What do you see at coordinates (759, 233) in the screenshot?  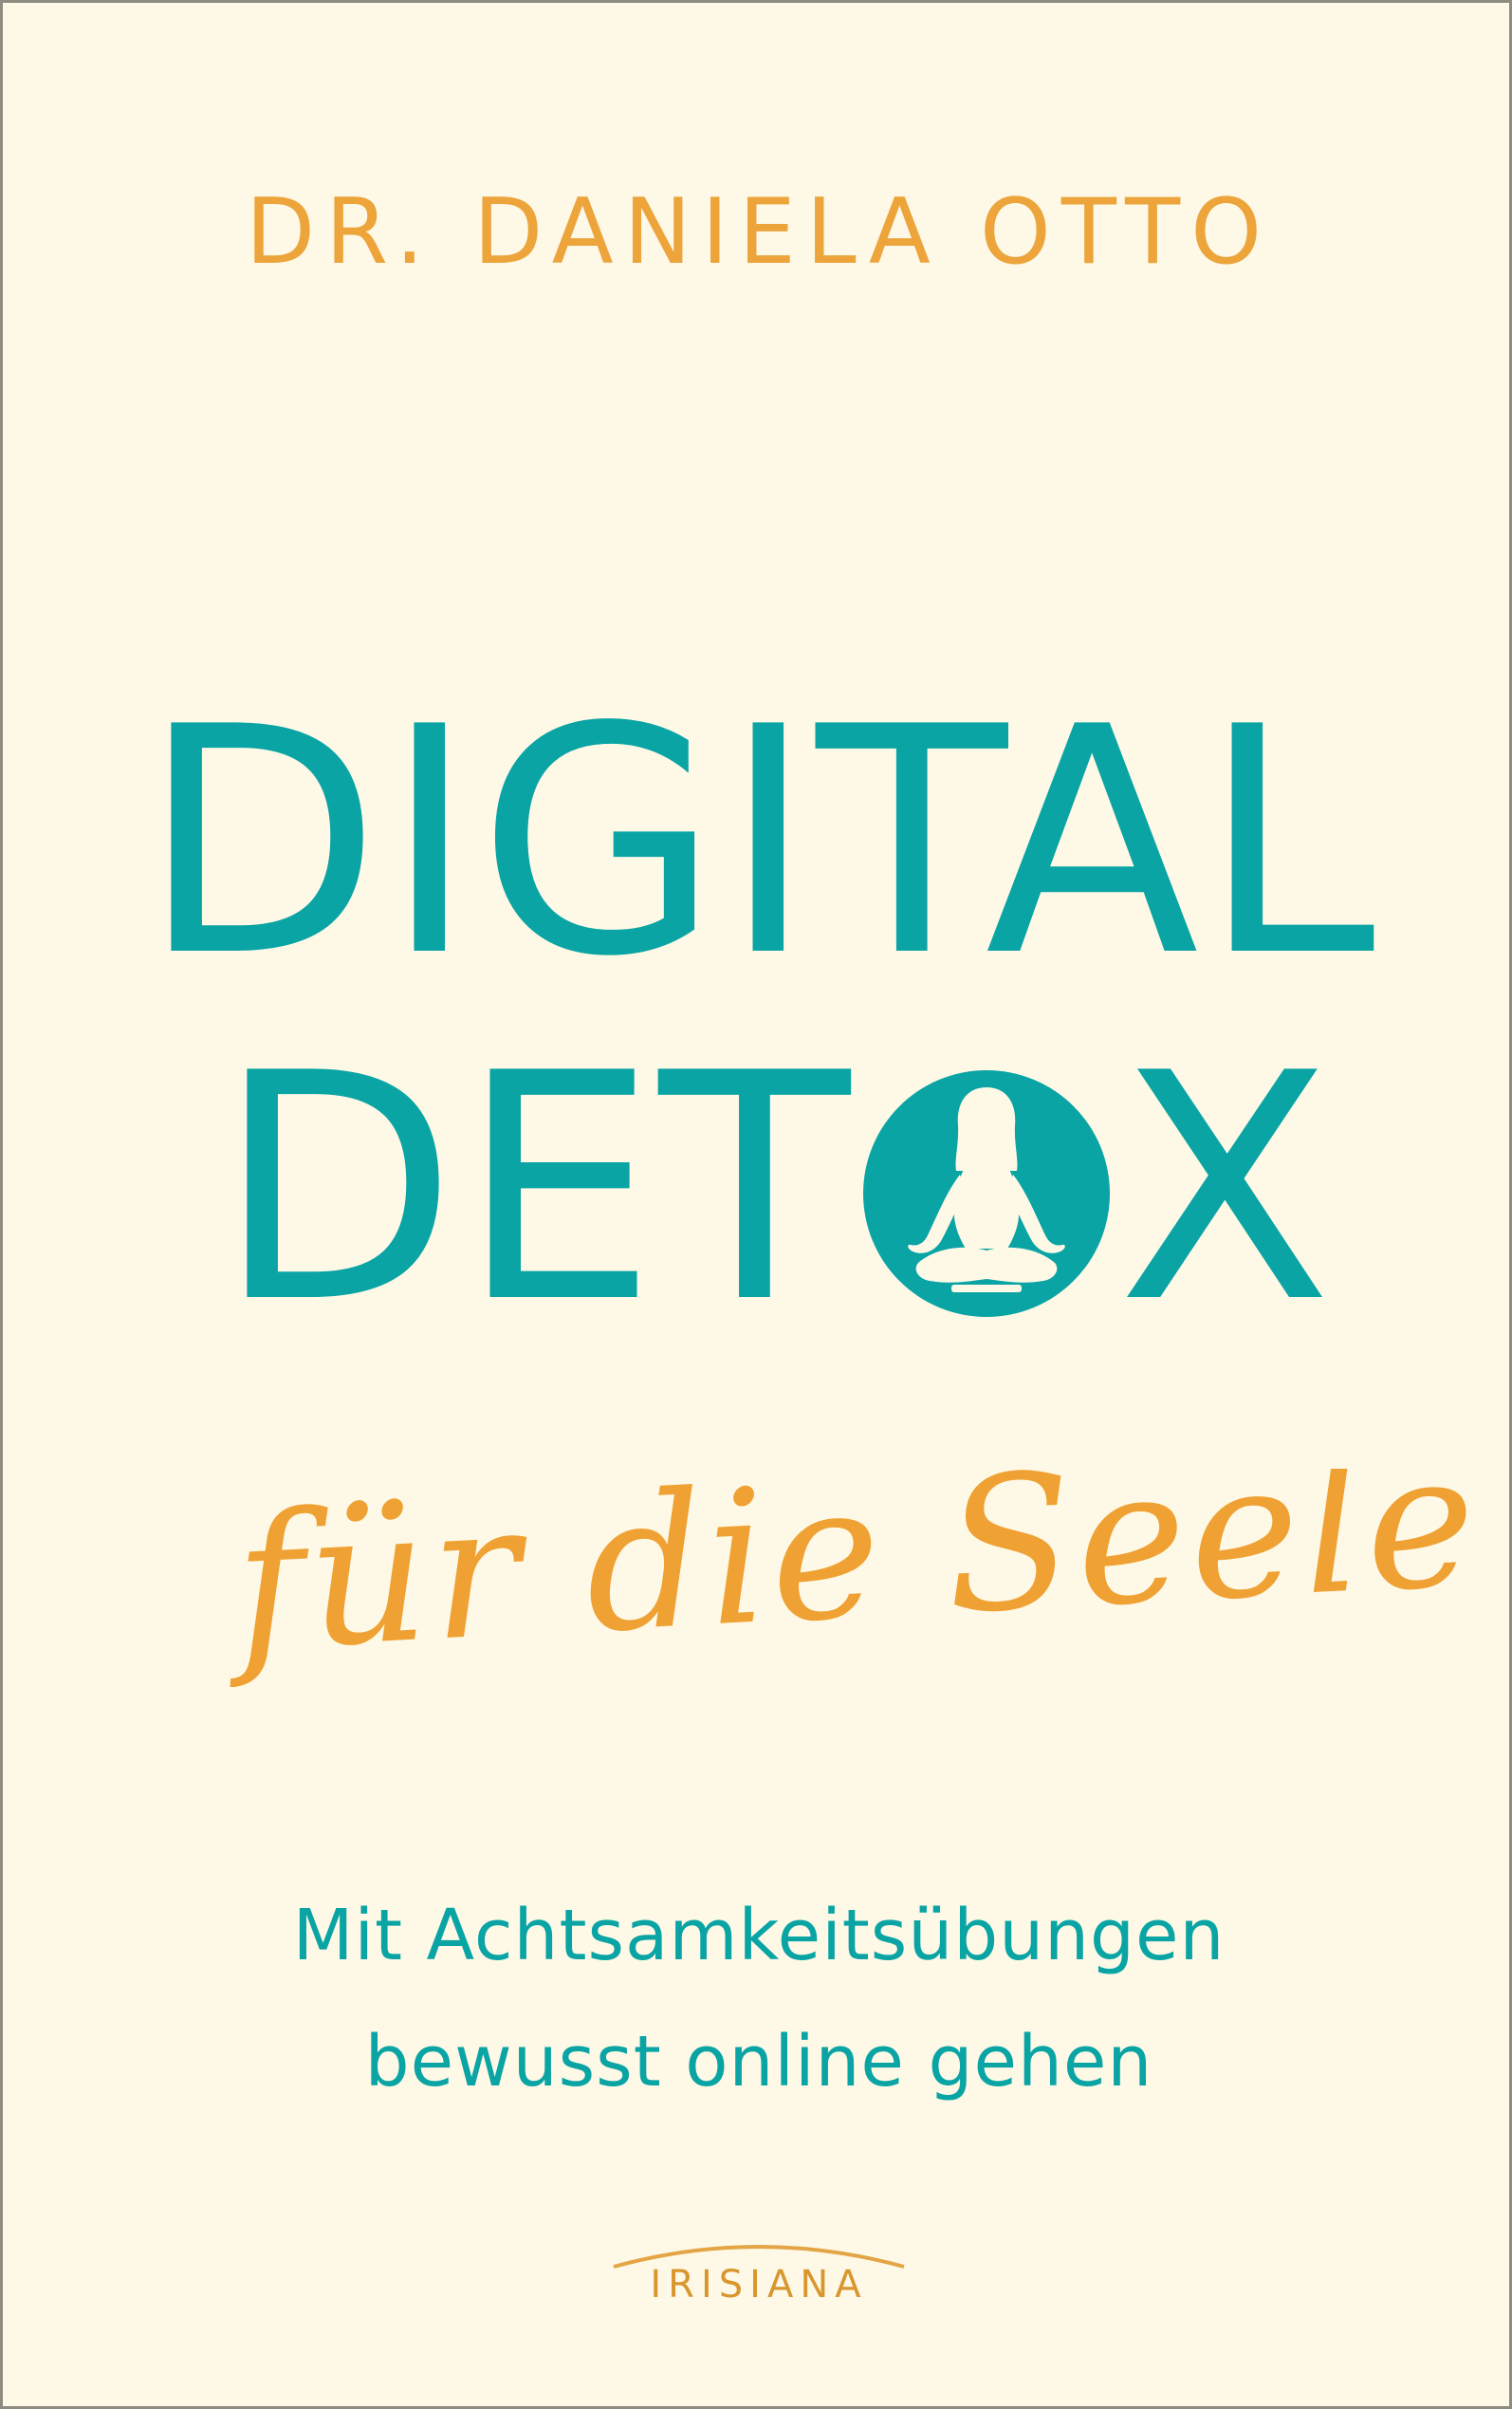 I see `author-name: DR. DANIELA OTTO` at bounding box center [759, 233].